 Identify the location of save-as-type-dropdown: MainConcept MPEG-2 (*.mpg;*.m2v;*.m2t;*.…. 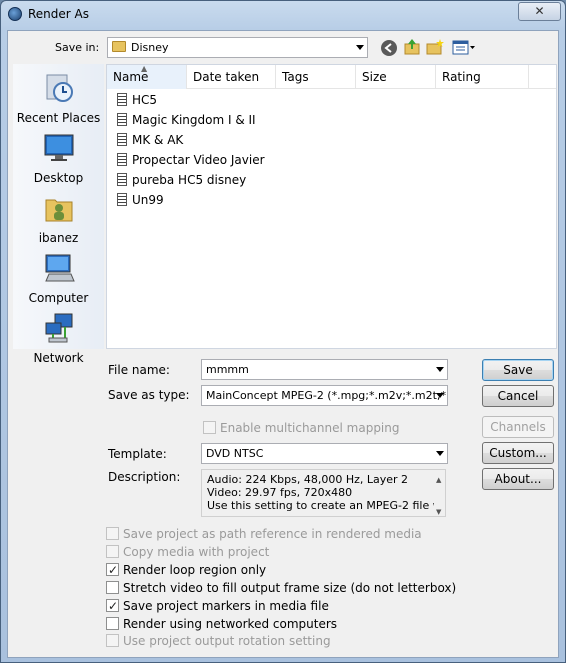
(324, 395).